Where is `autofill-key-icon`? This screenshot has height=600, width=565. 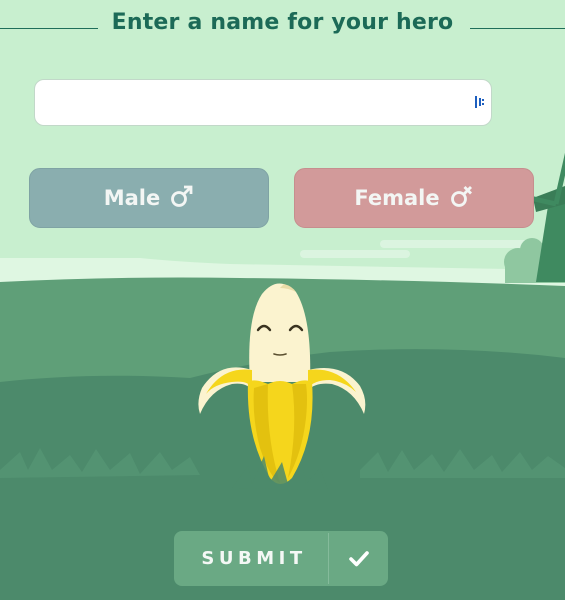
autofill-key-icon is located at coordinates (480, 102).